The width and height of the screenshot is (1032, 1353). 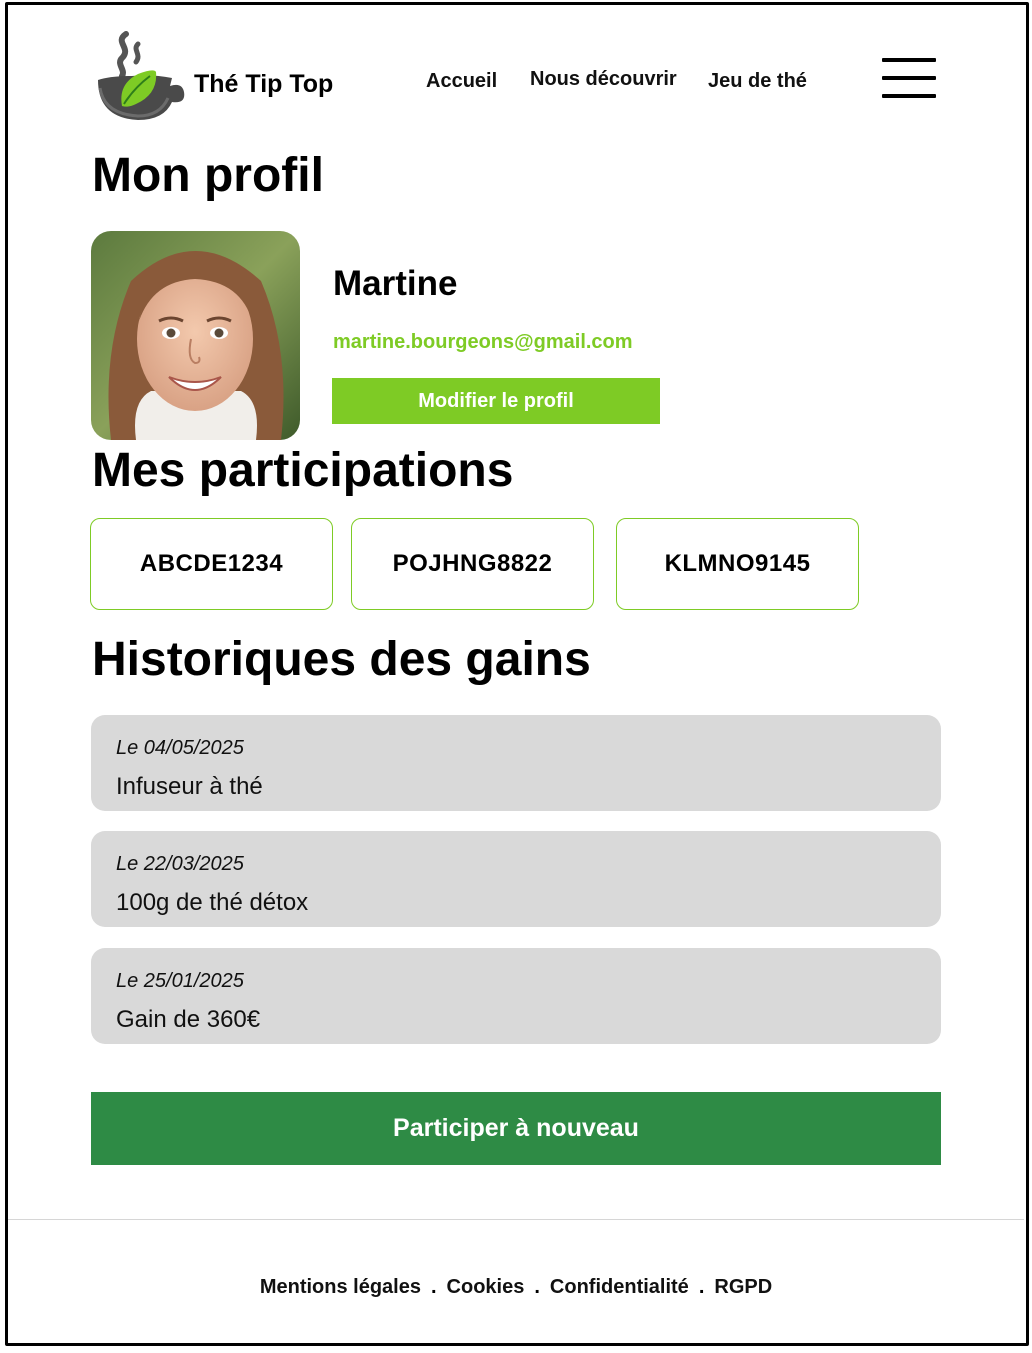 What do you see at coordinates (180, 981) in the screenshot?
I see `gain-date: Le 25/01/2025` at bounding box center [180, 981].